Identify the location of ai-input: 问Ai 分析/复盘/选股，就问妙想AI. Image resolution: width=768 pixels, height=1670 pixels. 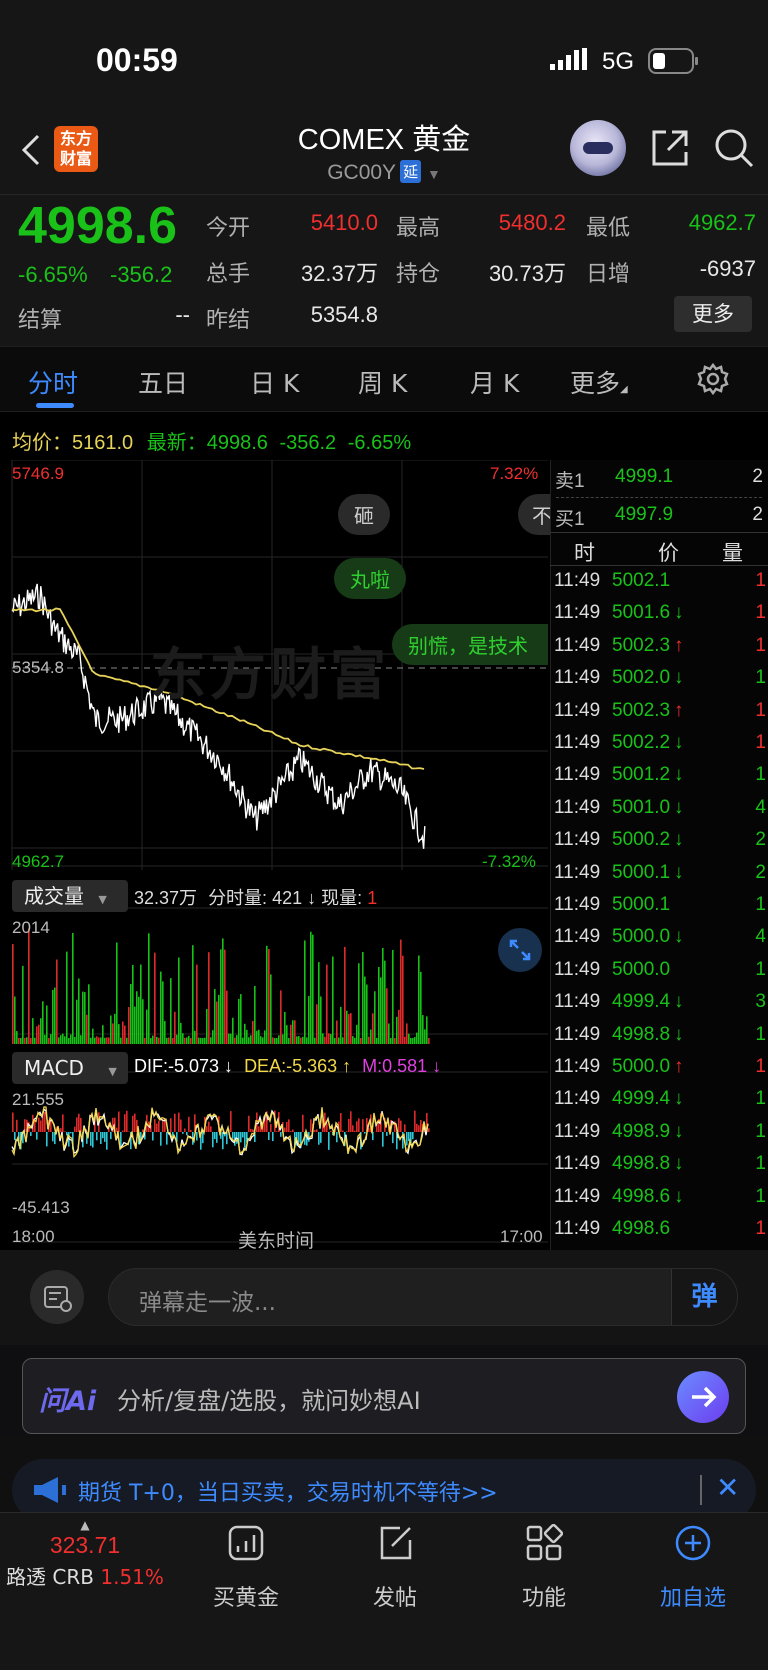
(384, 1396).